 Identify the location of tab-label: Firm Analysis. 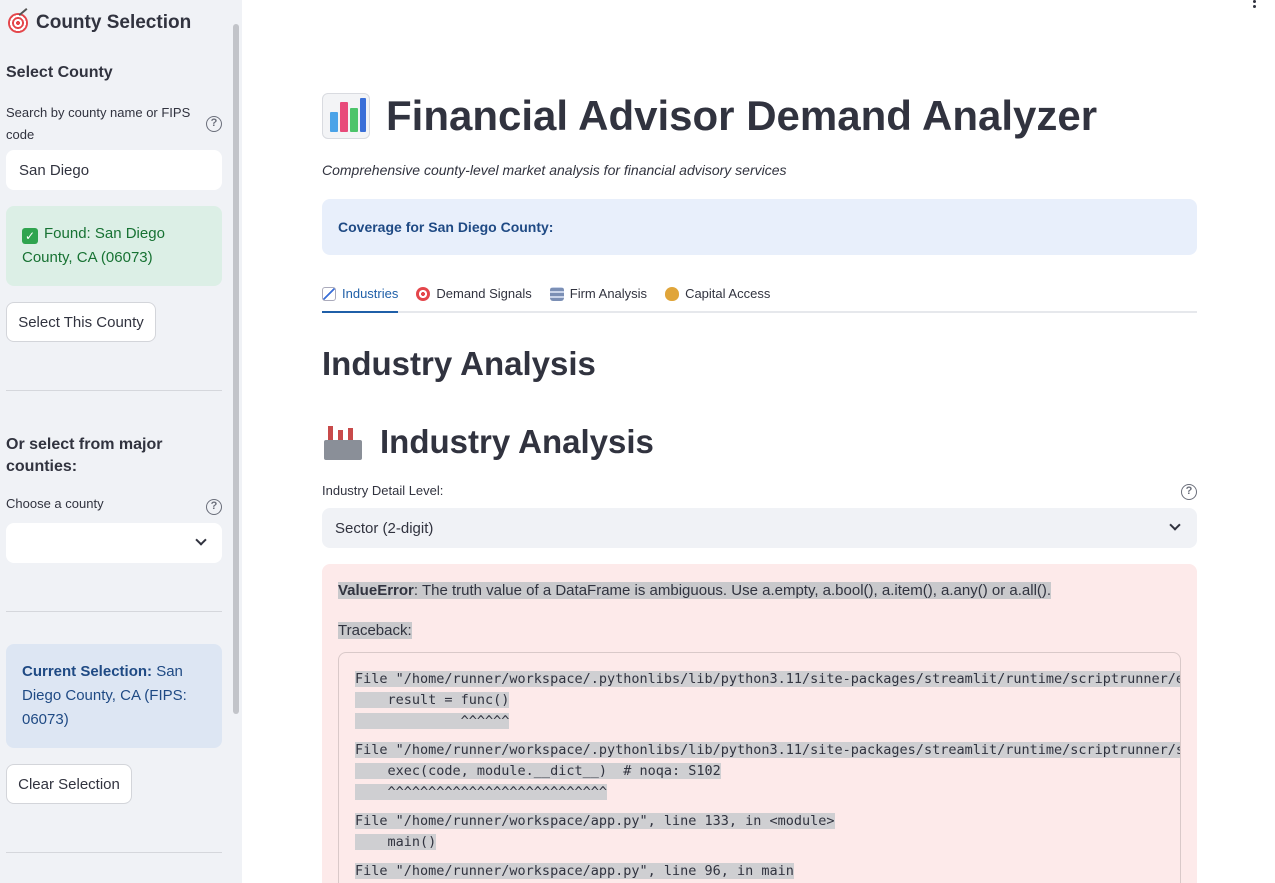
(608, 293).